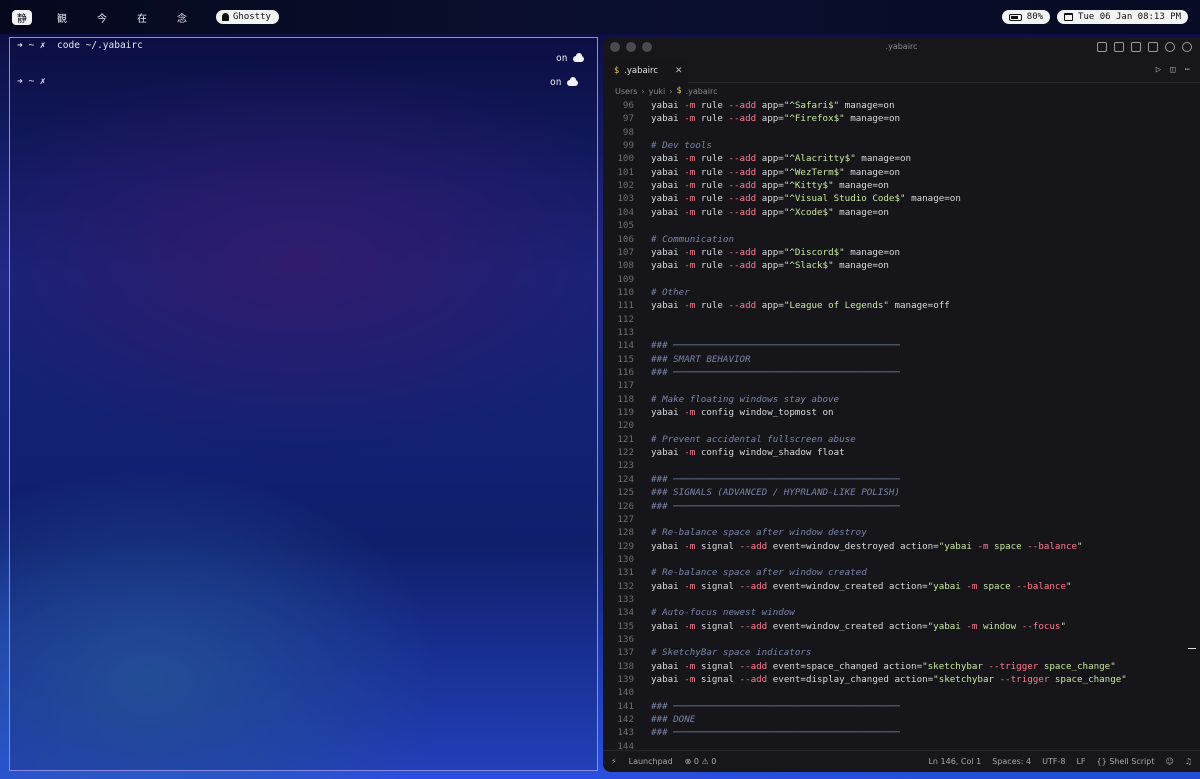  I want to click on line-number: 129, so click(625, 546).